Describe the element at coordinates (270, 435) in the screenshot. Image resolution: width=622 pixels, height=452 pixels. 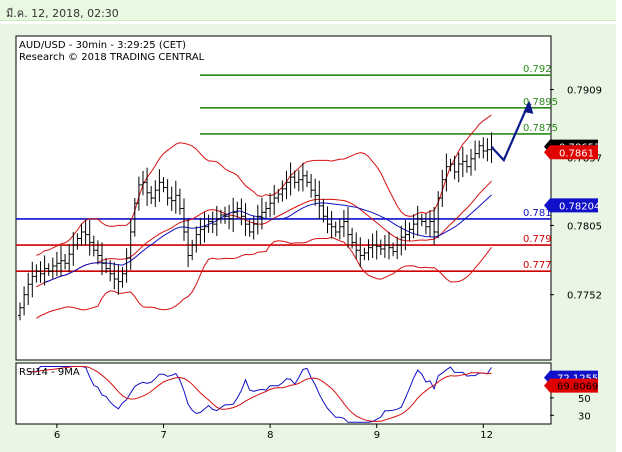
I see `x-tick-label: 8` at that location.